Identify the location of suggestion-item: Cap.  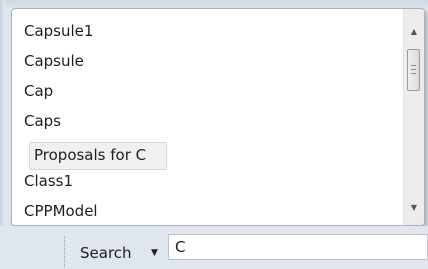
(38, 91).